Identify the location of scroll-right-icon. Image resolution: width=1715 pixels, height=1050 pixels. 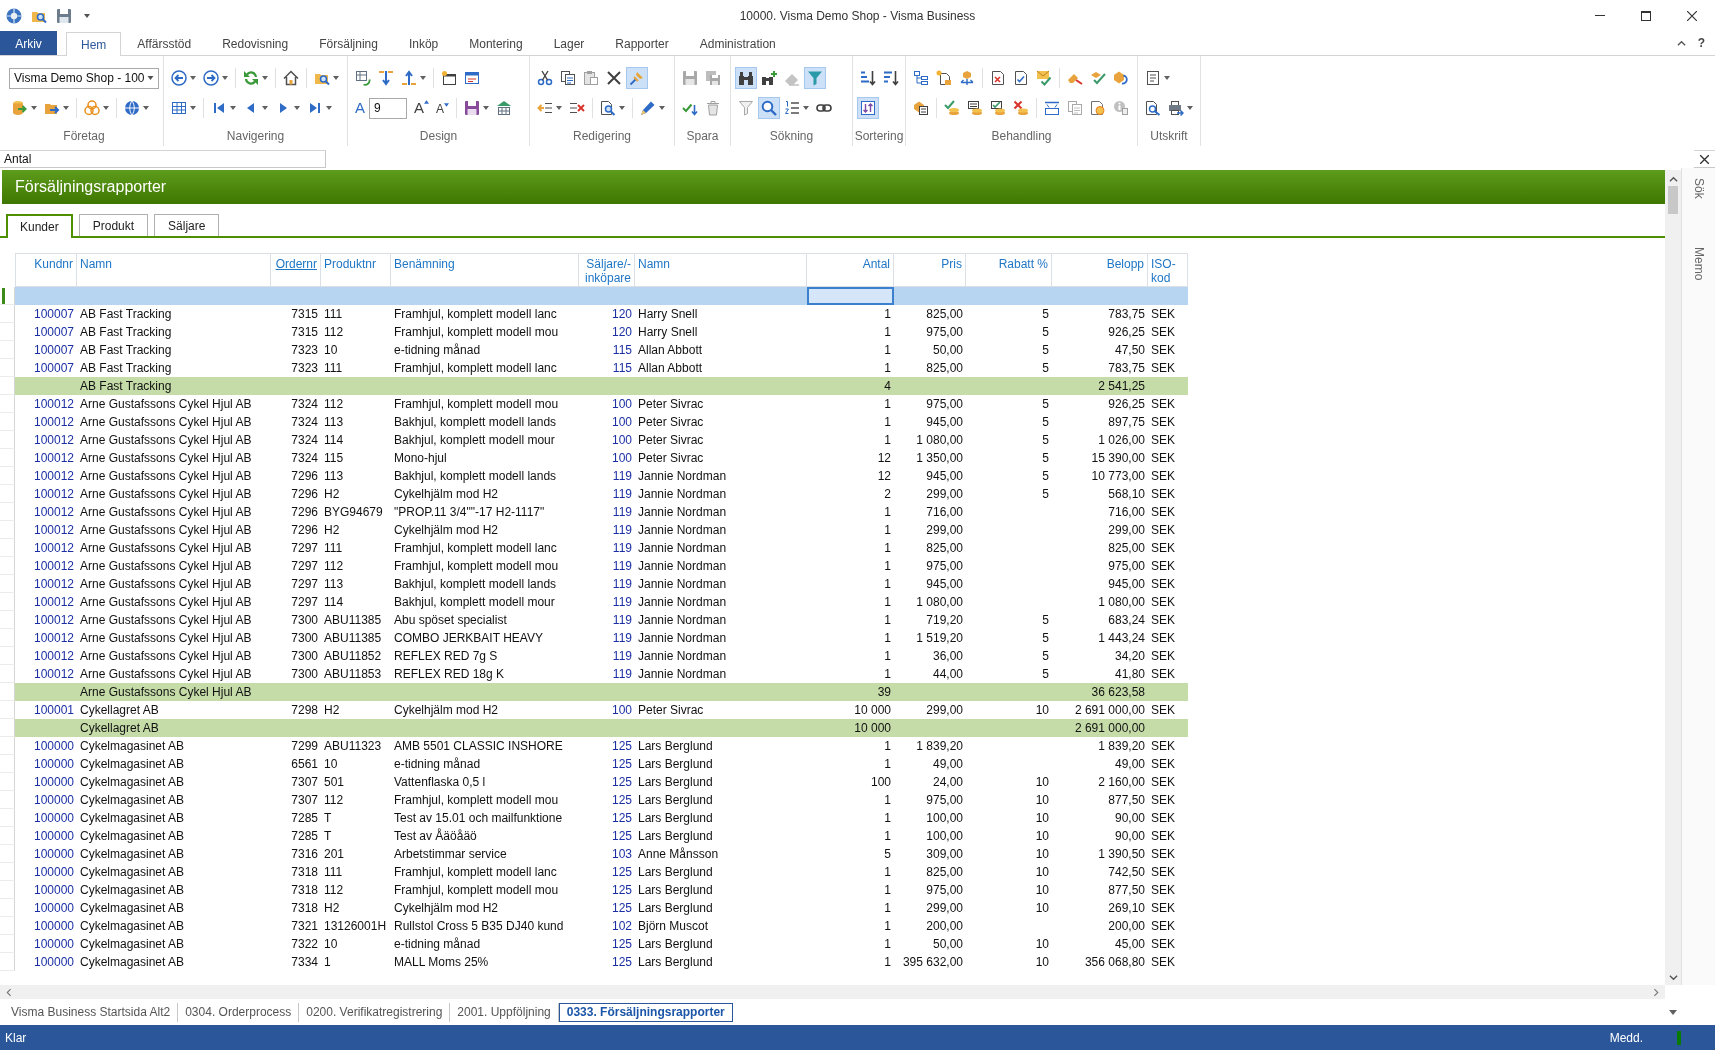
(1656, 992).